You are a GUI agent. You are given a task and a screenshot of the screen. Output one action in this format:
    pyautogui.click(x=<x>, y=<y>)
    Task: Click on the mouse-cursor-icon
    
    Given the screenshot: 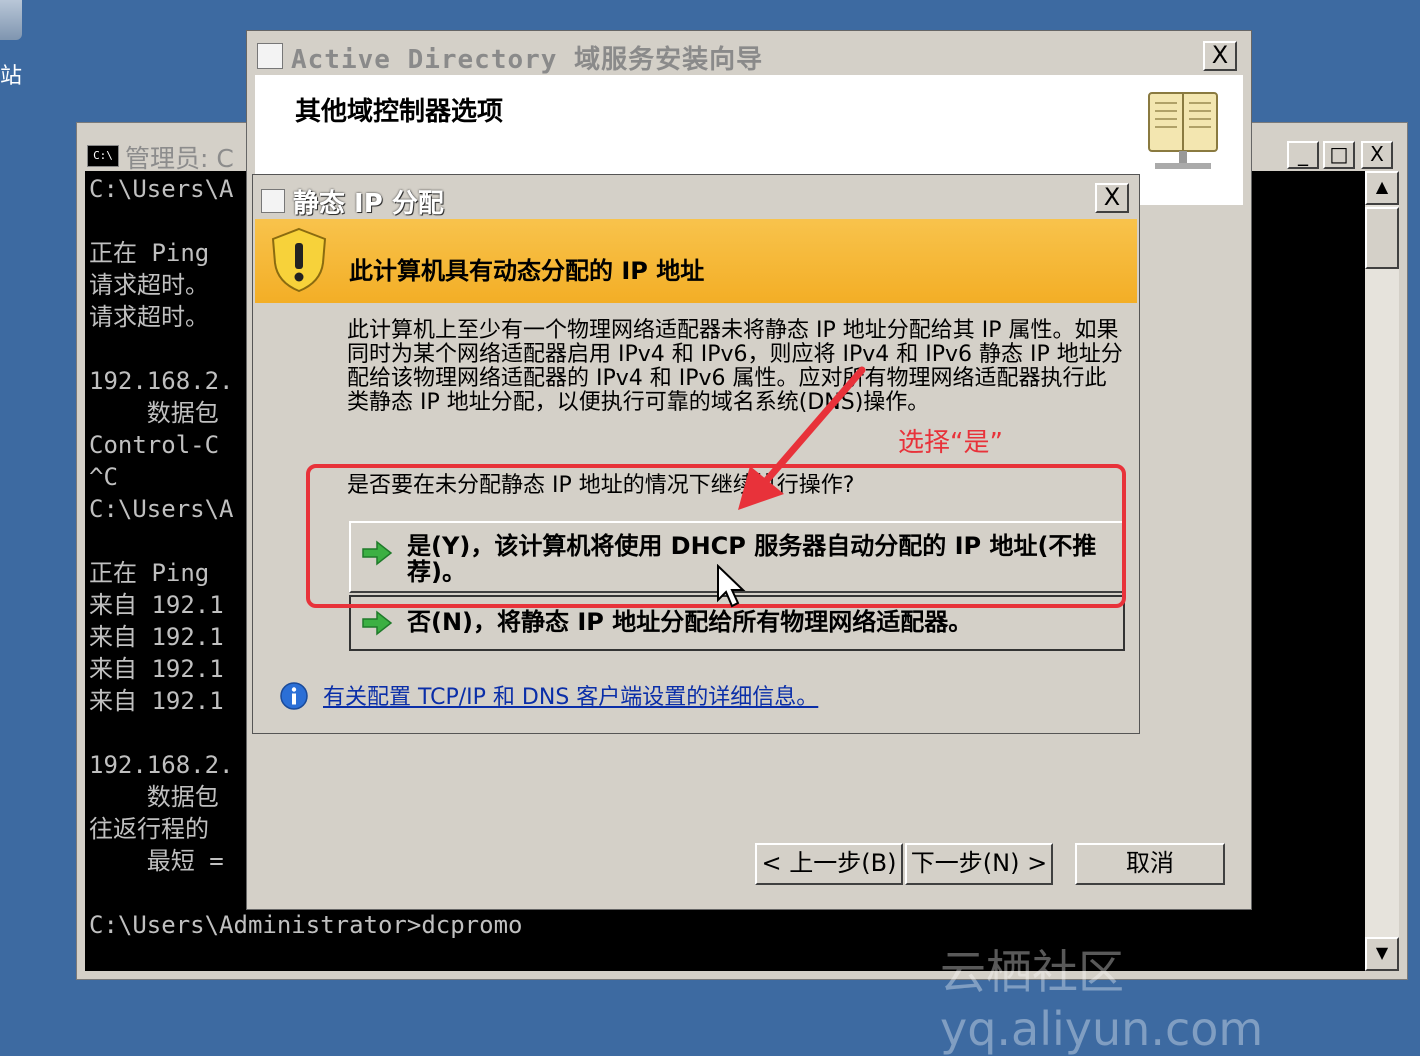 What is the action you would take?
    pyautogui.click(x=731, y=586)
    